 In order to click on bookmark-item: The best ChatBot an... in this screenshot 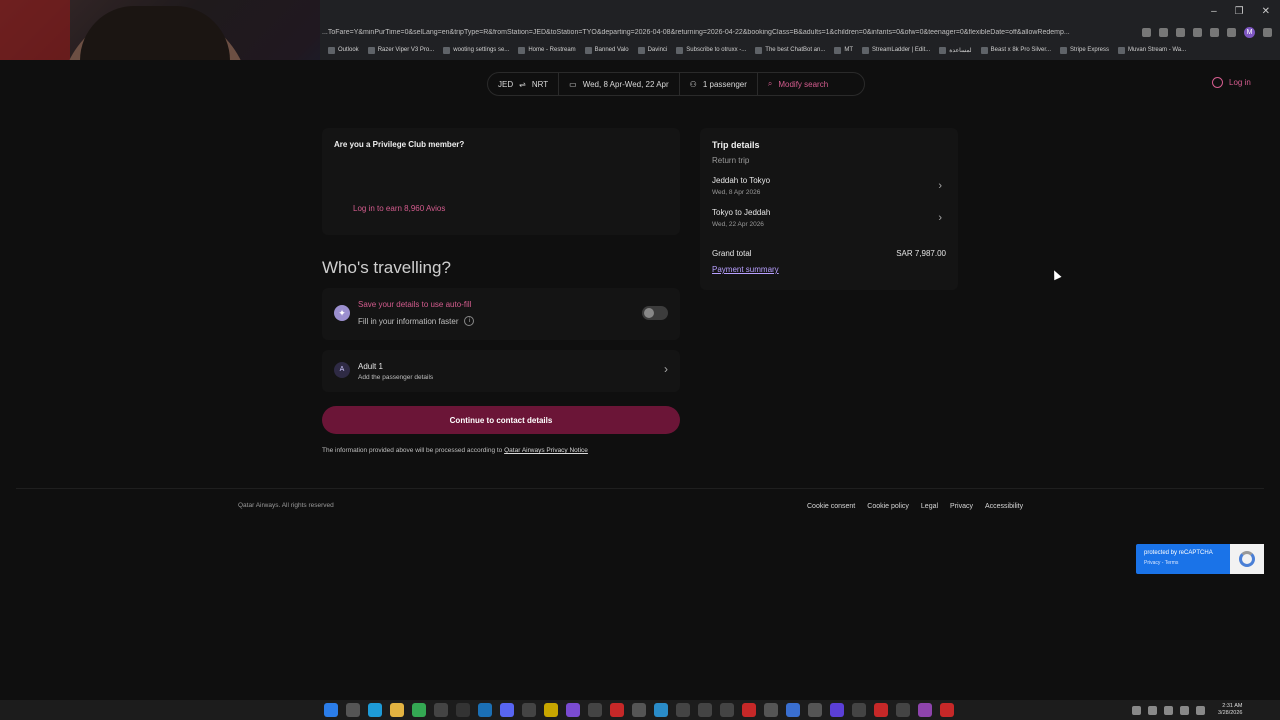, I will do `click(790, 50)`.